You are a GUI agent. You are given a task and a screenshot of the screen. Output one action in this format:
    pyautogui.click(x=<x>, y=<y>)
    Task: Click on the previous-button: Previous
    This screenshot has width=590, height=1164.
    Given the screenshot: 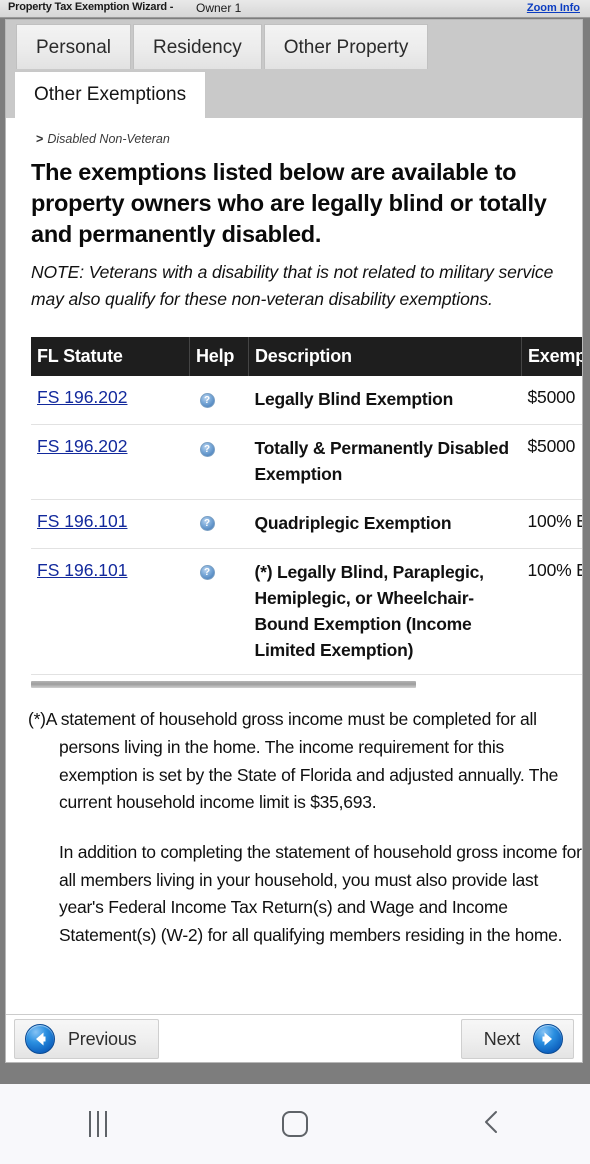 What is the action you would take?
    pyautogui.click(x=87, y=1039)
    